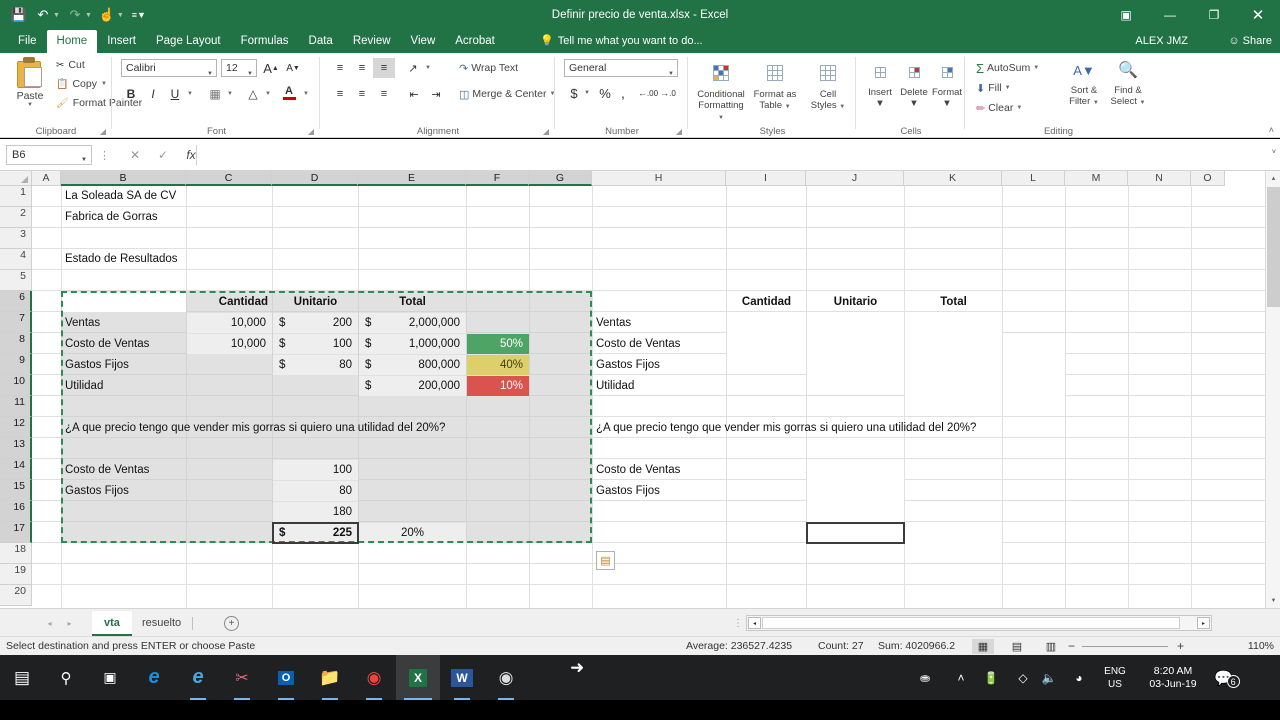 The width and height of the screenshot is (1280, 720). Describe the element at coordinates (414, 94) in the screenshot. I see `decrease-indent-button: ⇤` at that location.